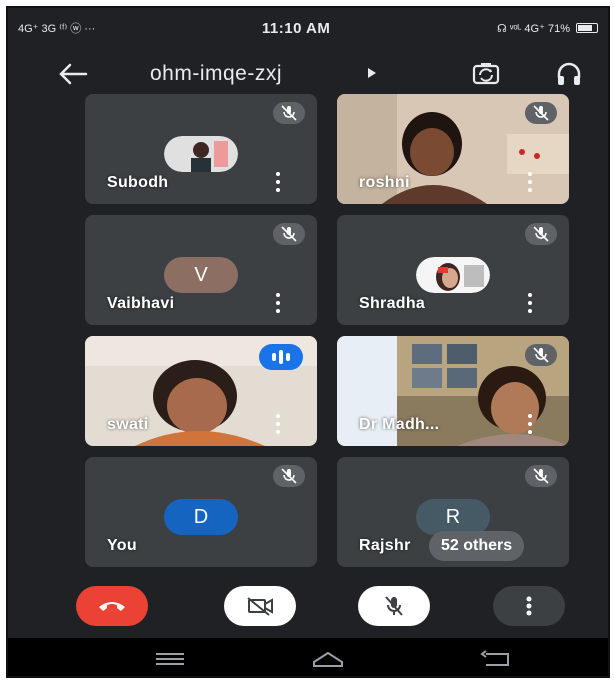 The width and height of the screenshot is (614, 681). What do you see at coordinates (201, 391) in the screenshot?
I see `participant-tile-swati: swati` at bounding box center [201, 391].